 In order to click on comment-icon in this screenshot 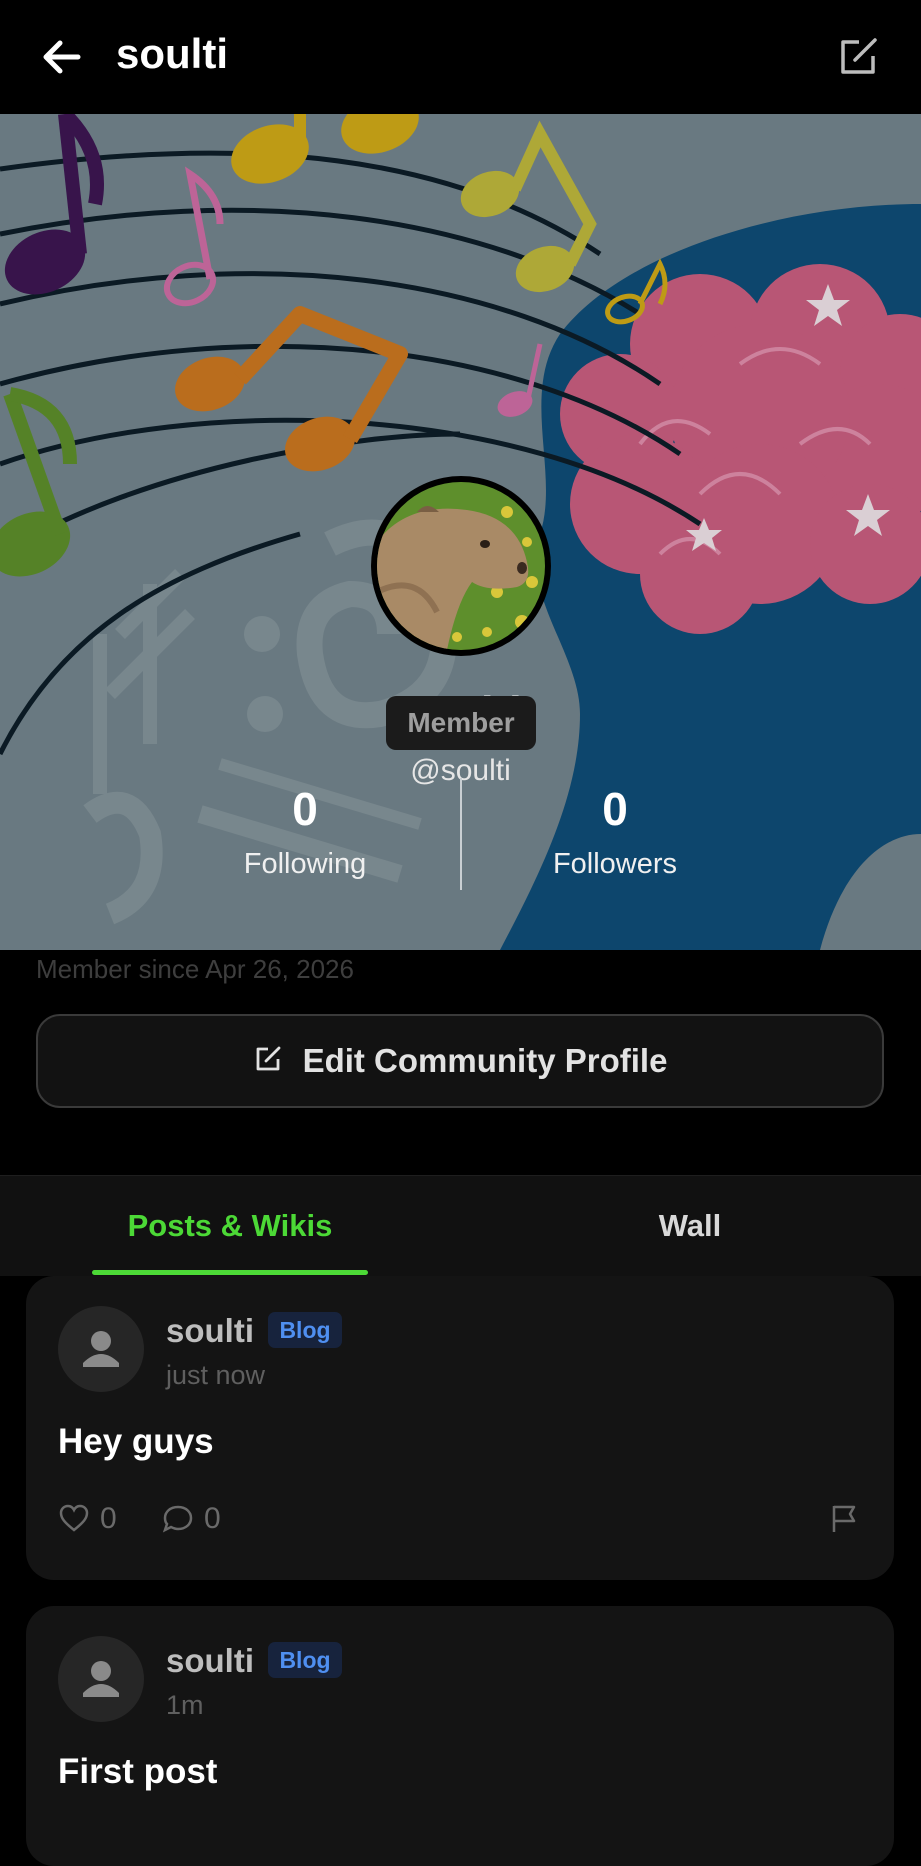, I will do `click(177, 1519)`.